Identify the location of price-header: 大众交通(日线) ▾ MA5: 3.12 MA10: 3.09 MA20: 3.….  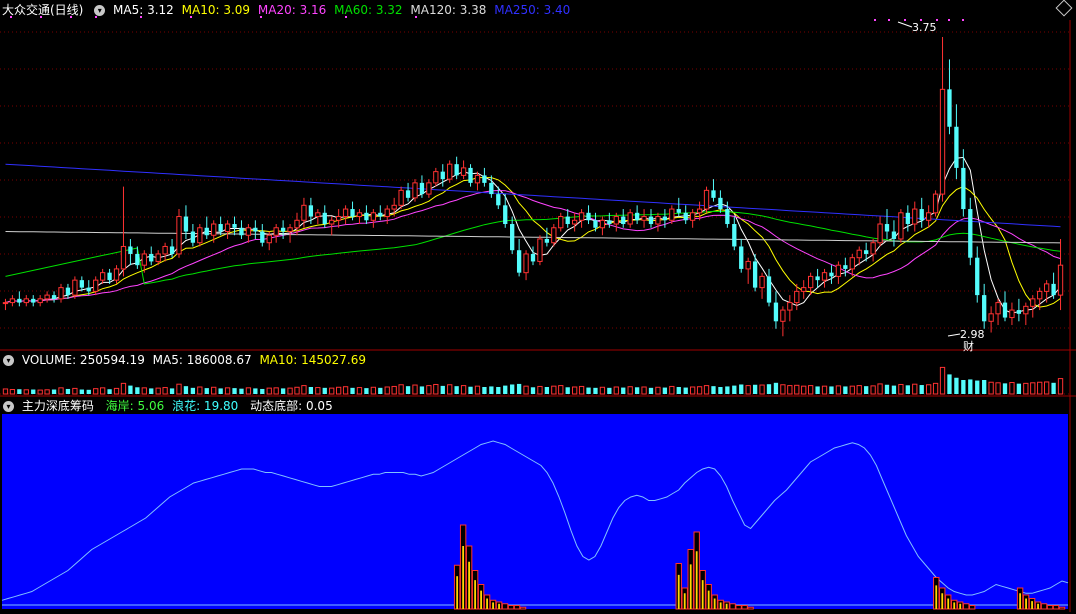
(288, 10).